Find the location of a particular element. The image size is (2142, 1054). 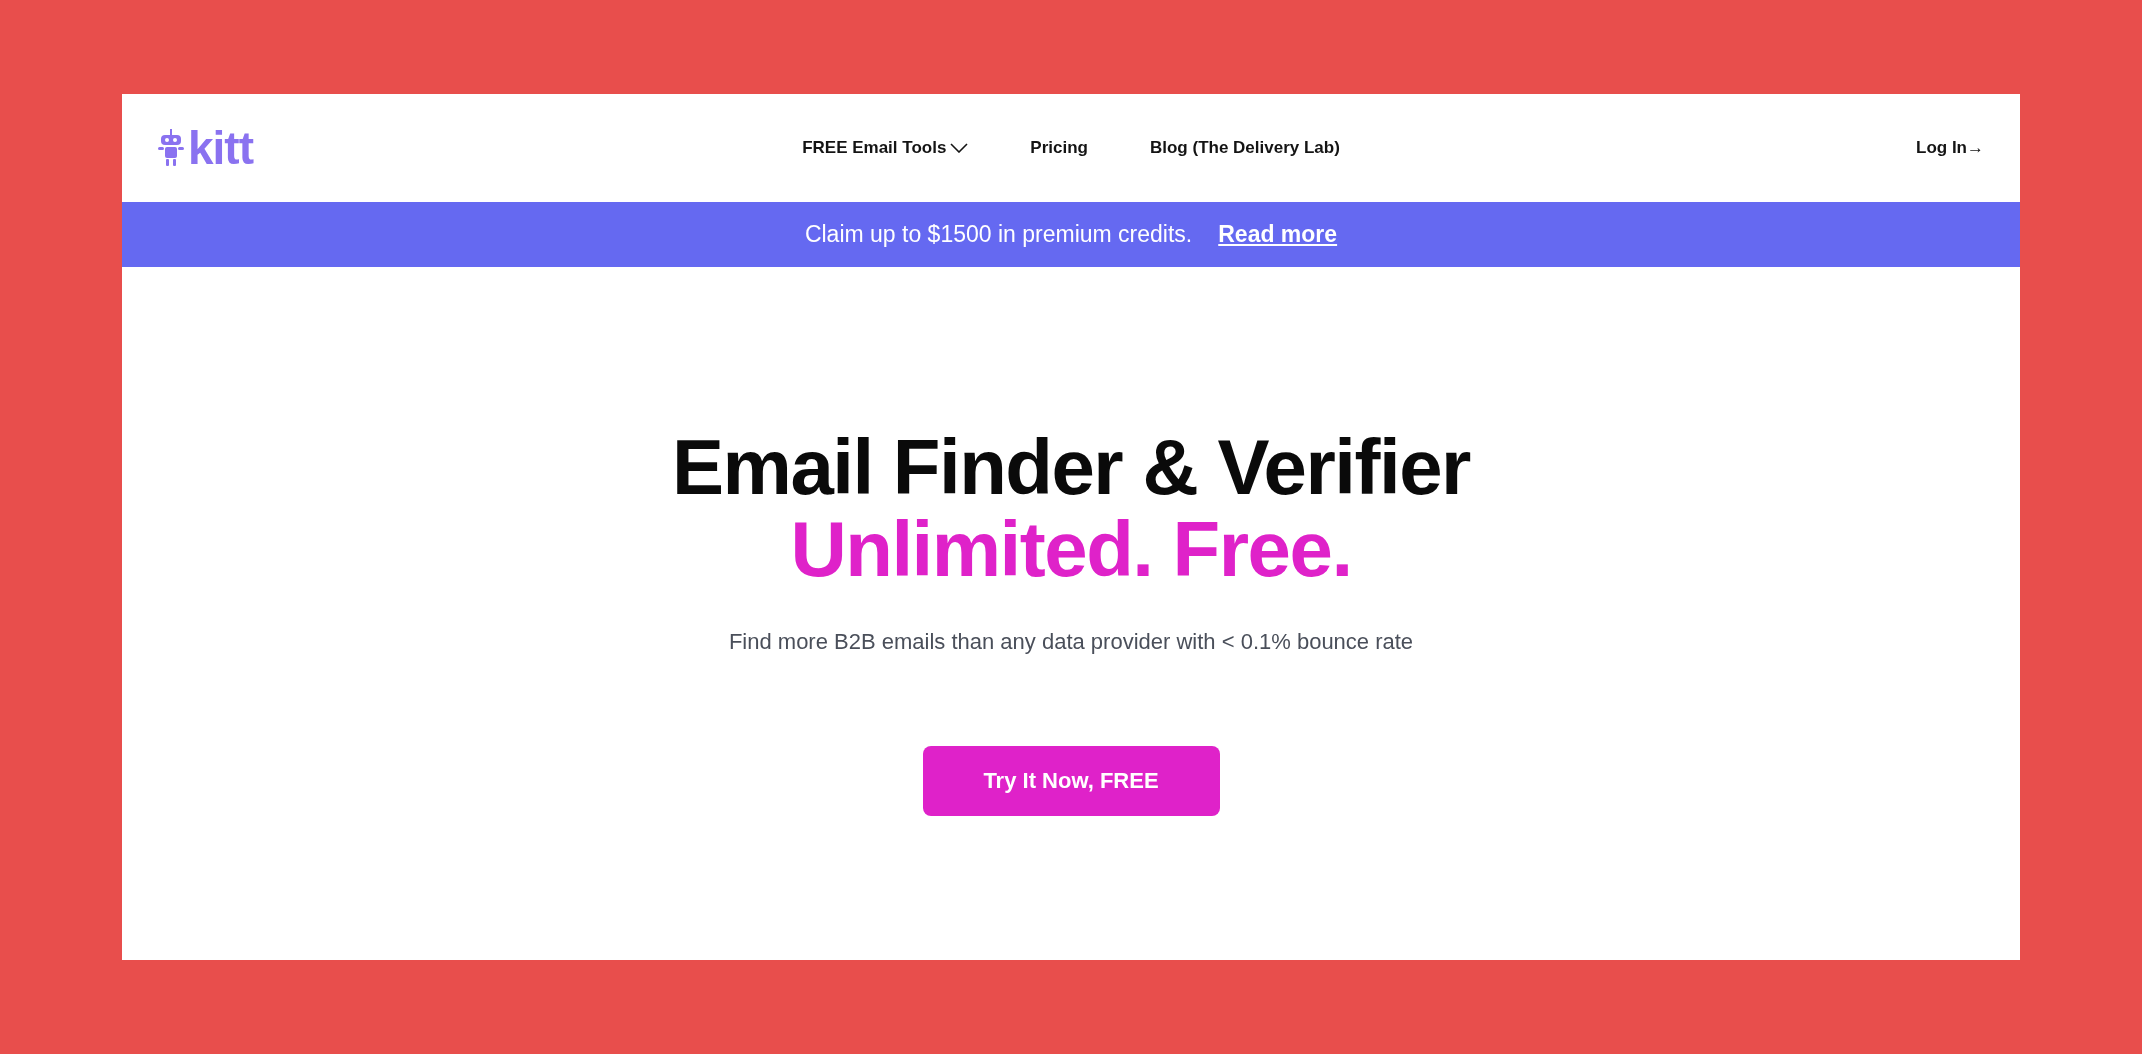

nav-link: Pricing is located at coordinates (1059, 148).